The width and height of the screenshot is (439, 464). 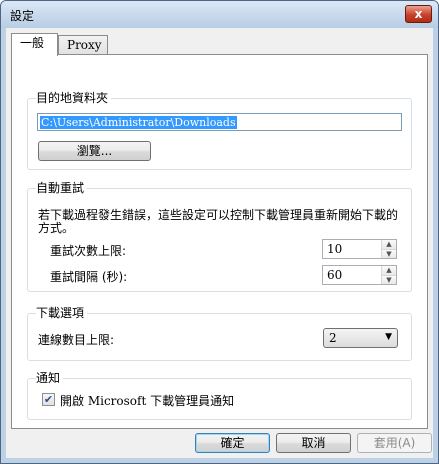 I want to click on max-connections-value: 2, so click(x=333, y=338).